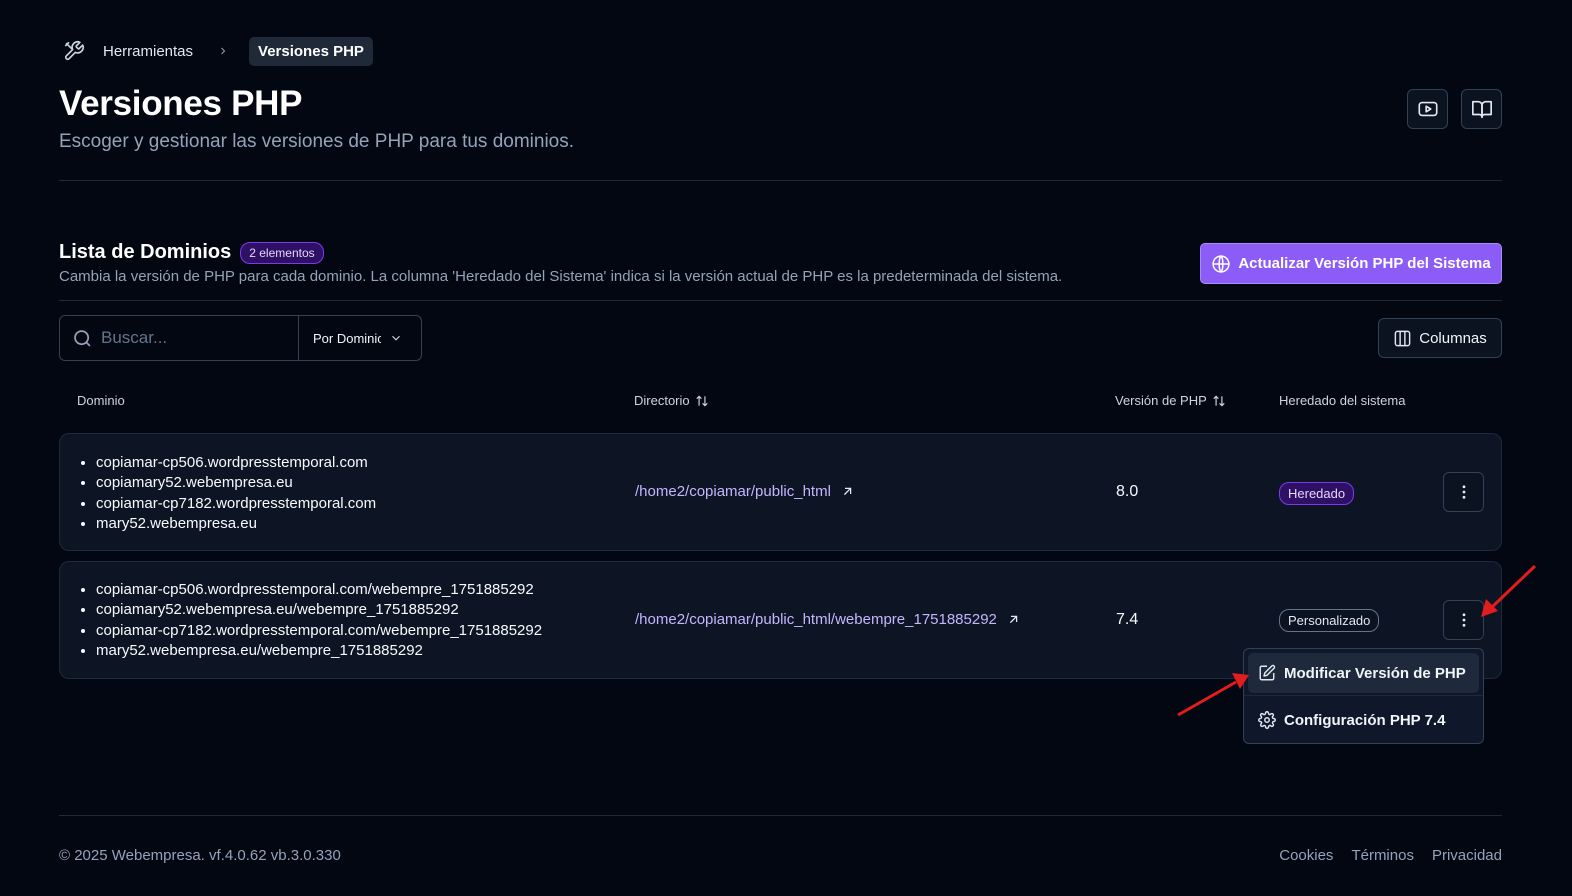  Describe the element at coordinates (74, 51) in the screenshot. I see `tools-icon` at that location.